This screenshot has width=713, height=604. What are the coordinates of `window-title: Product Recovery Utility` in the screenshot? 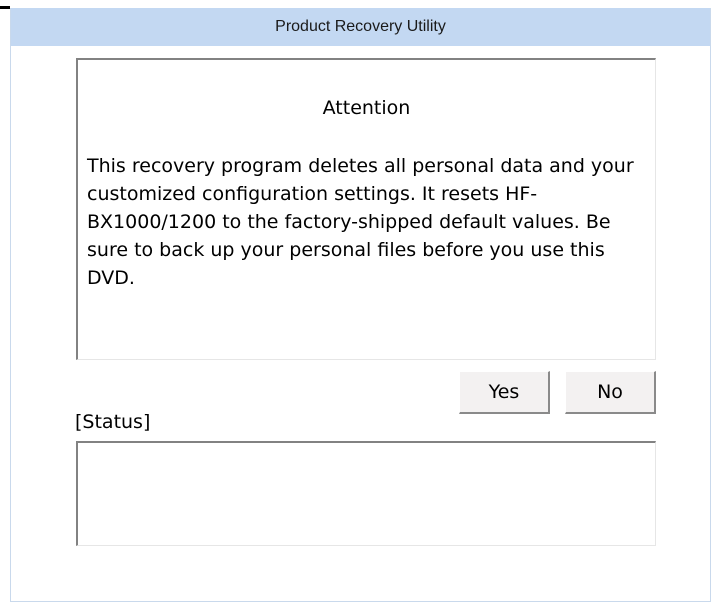 It's located at (360, 27).